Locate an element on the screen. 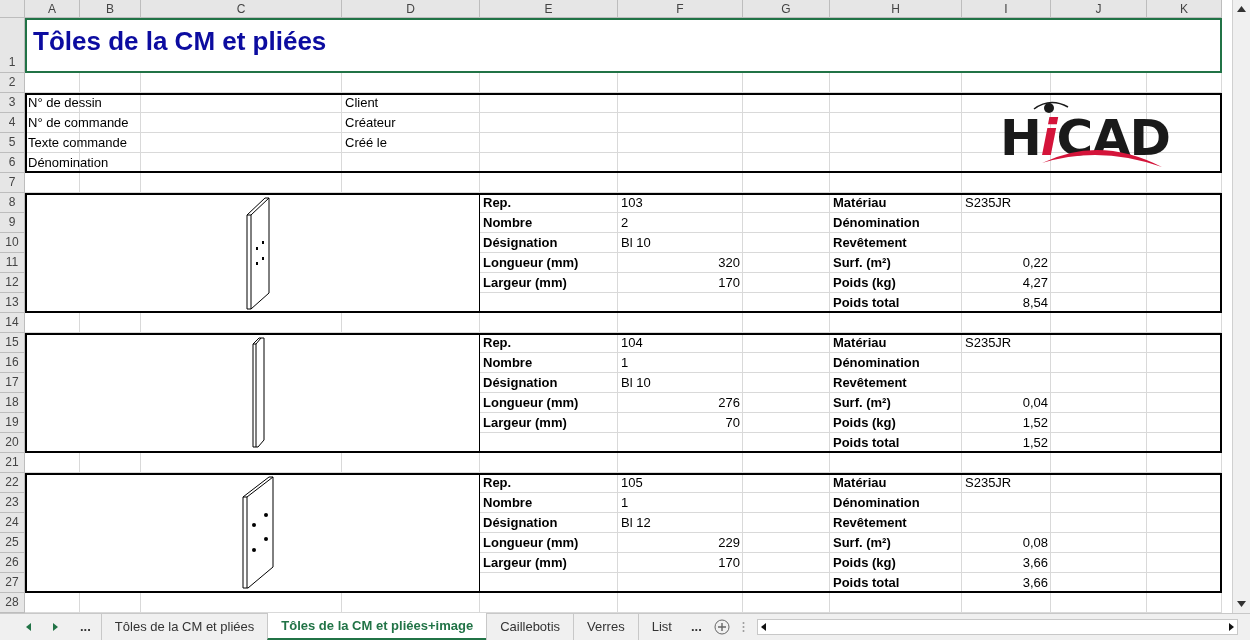 This screenshot has width=1250, height=640. horizontal-scrollbar is located at coordinates (997, 627).